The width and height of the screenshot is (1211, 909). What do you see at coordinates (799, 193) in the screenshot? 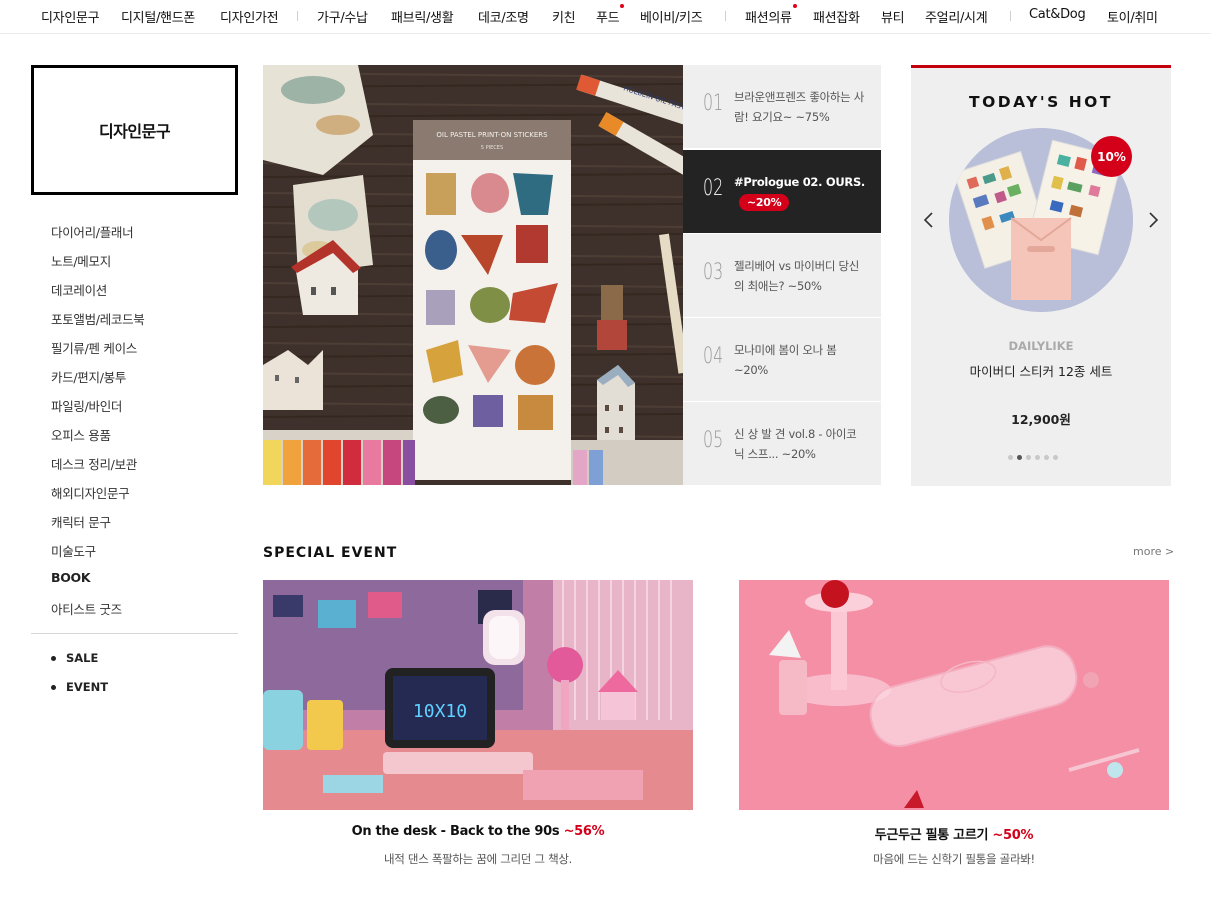
I see `hero-item-text: #Prologue 02. OURS. ~20%` at bounding box center [799, 193].